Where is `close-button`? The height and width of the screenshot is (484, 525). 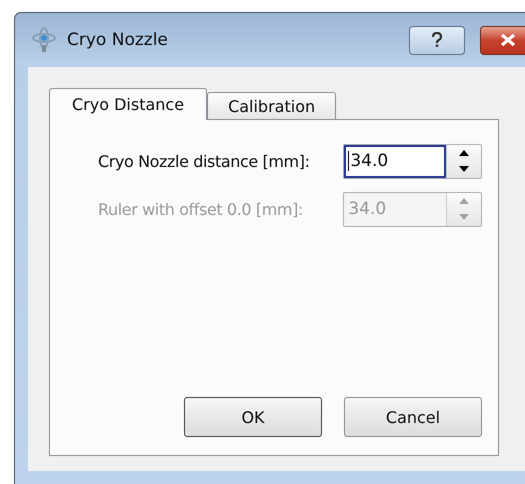
close-button is located at coordinates (502, 40).